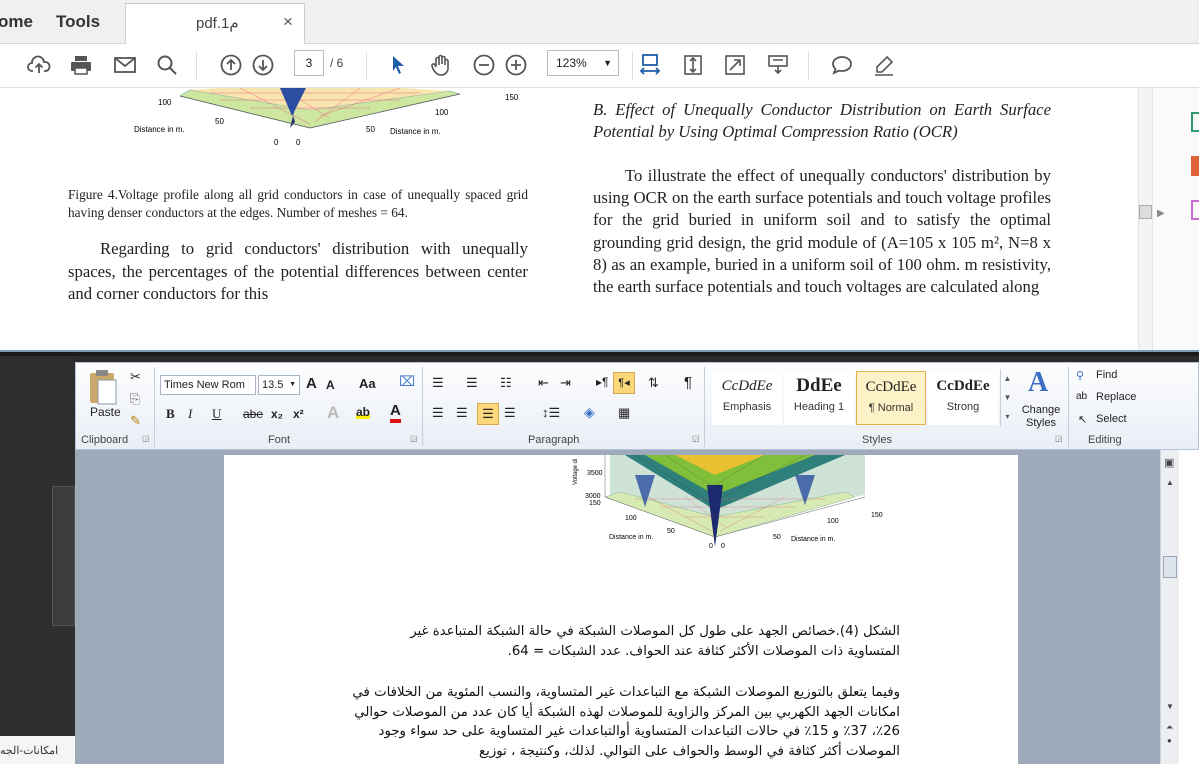 Image resolution: width=1199 pixels, height=764 pixels. Describe the element at coordinates (37, 750) in the screenshot. I see `taskbar-item: امكانات-الجه` at that location.